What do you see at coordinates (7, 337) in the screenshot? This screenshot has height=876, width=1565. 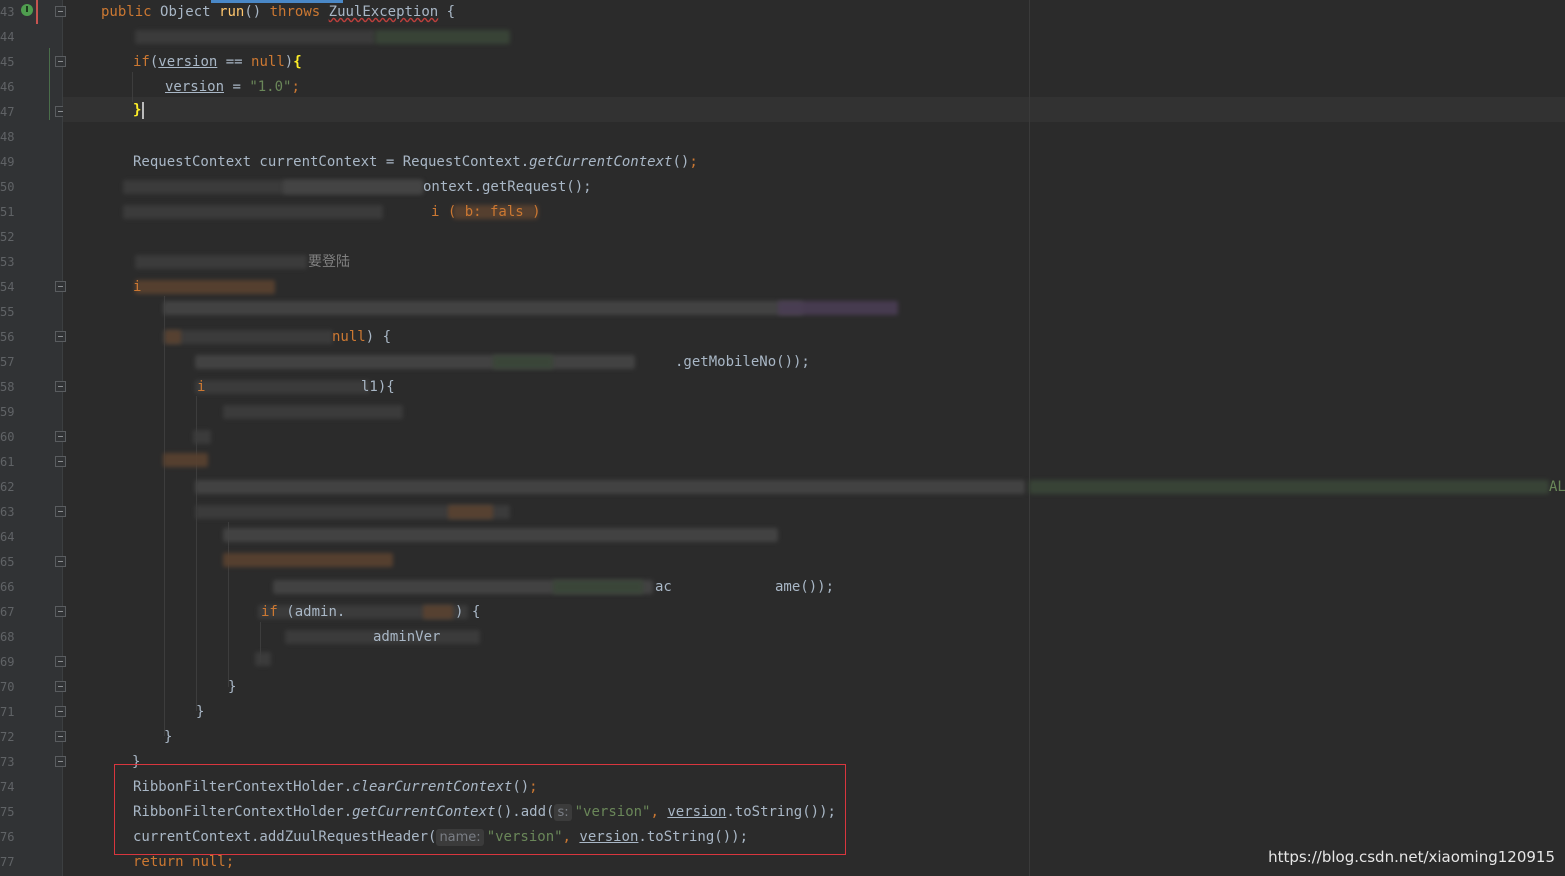 I see `line-number: 56` at bounding box center [7, 337].